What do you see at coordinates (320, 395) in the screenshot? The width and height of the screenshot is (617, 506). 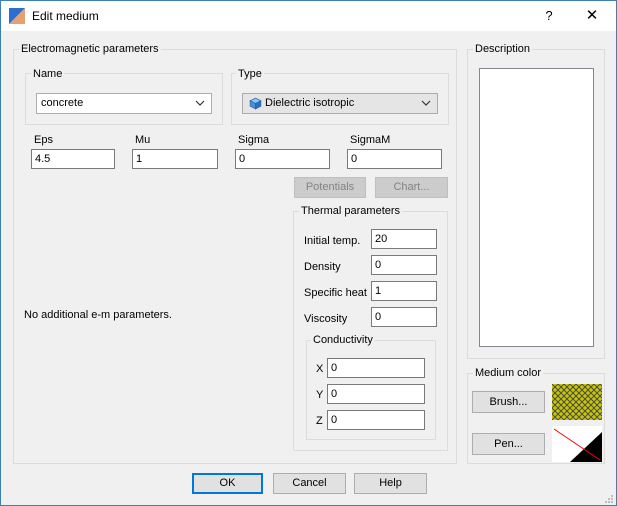 I see `conductivity-y-label: Y` at bounding box center [320, 395].